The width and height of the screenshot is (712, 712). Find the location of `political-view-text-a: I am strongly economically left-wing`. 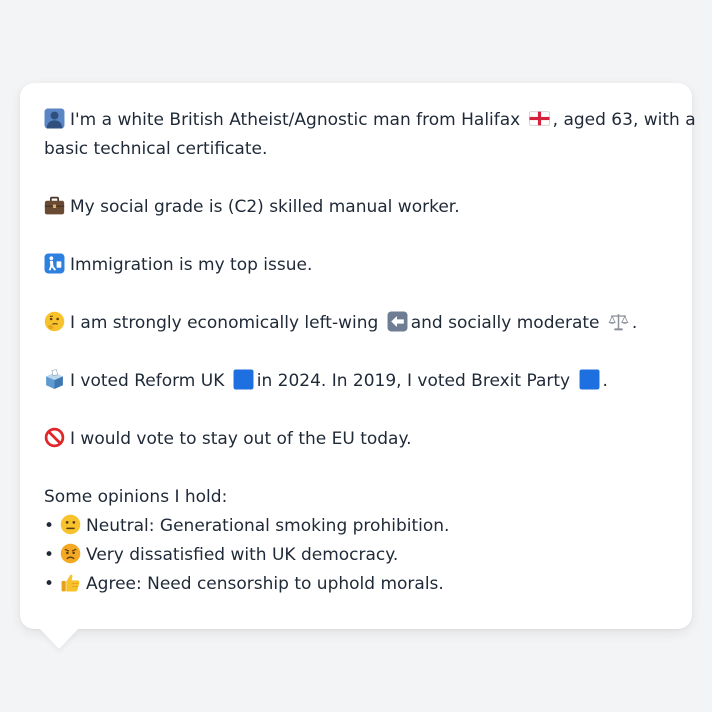

political-view-text-a: I am strongly economically left-wing is located at coordinates (224, 323).